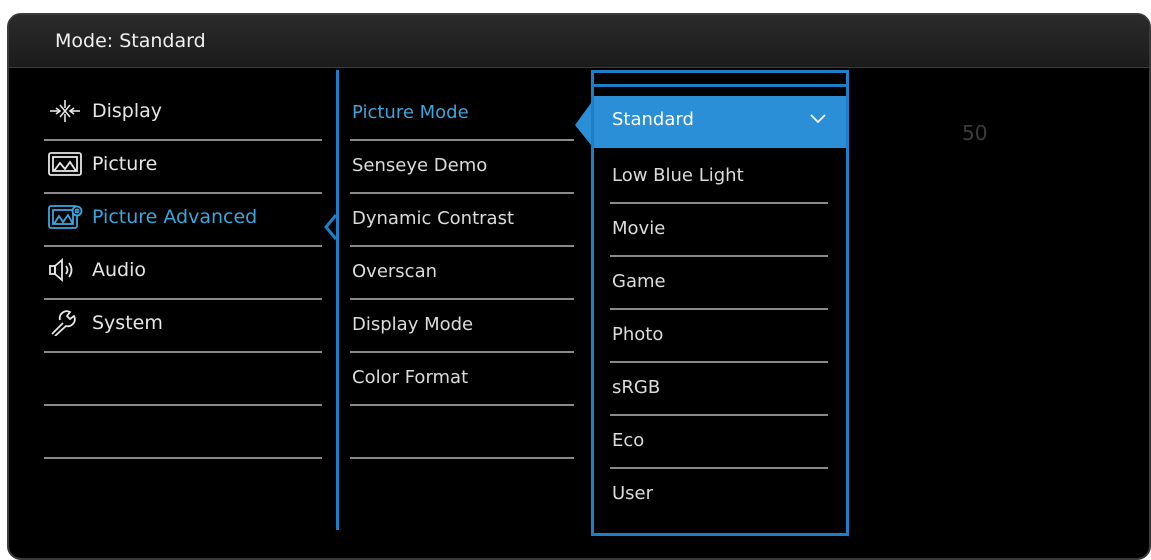 This screenshot has height=560, width=1151. I want to click on sub-menu-label: Display Mode, so click(413, 324).